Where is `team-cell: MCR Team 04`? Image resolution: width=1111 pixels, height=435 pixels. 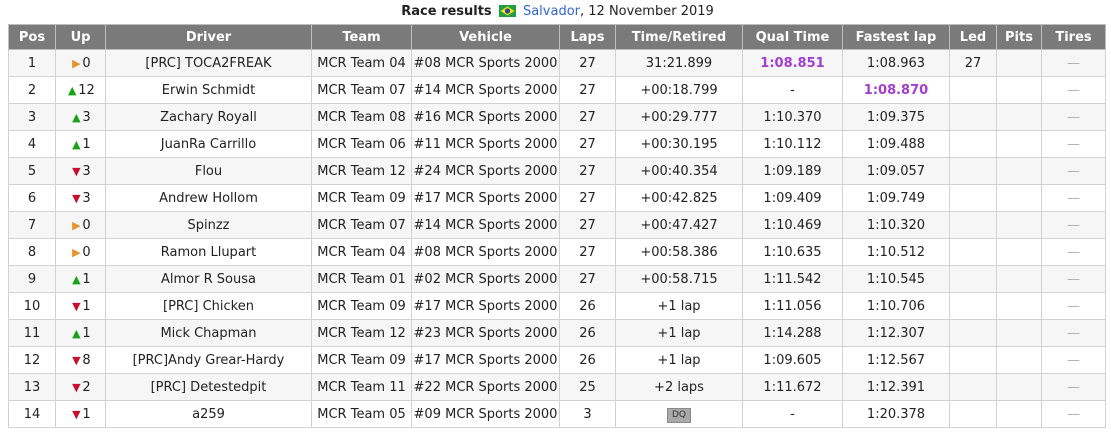 team-cell: MCR Team 04 is located at coordinates (361, 252).